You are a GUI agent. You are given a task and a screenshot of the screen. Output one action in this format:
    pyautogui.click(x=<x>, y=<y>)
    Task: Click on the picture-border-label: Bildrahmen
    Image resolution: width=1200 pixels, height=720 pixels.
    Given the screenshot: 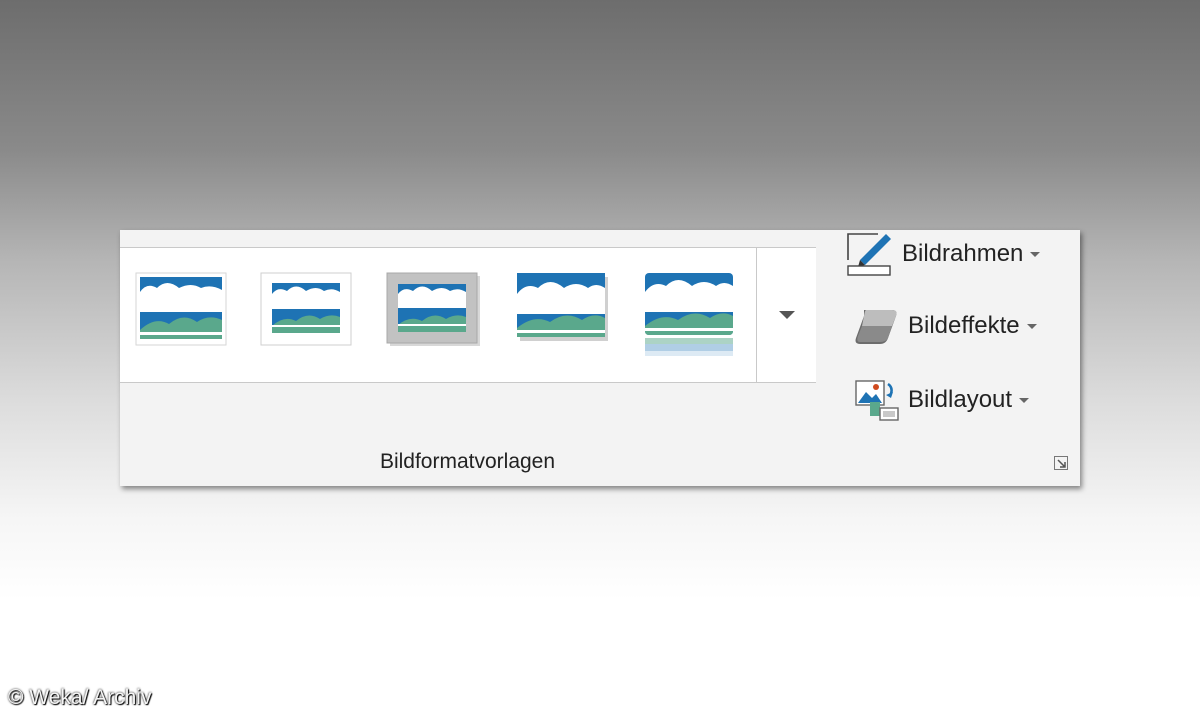 What is the action you would take?
    pyautogui.click(x=963, y=253)
    